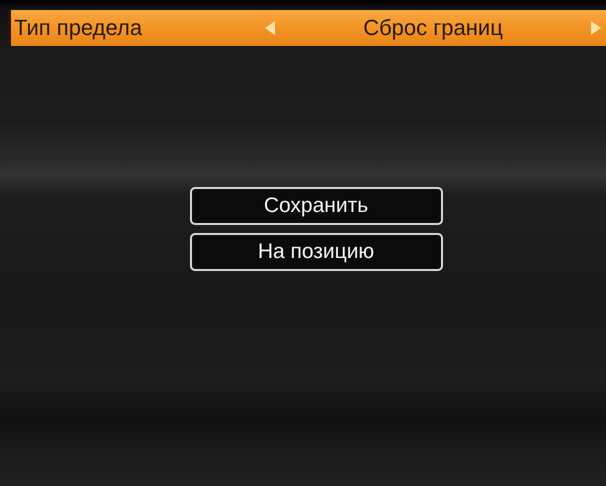 The image size is (606, 486). I want to click on setting-value: Сброс границ, so click(433, 28).